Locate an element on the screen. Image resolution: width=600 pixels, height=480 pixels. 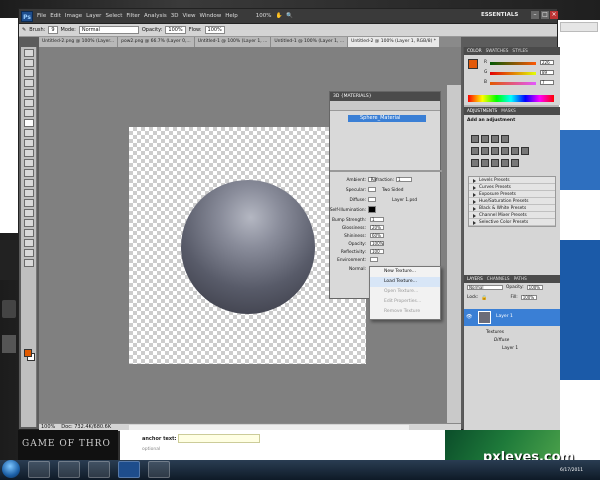
photo-filter-icon is located at coordinates (515, 151).